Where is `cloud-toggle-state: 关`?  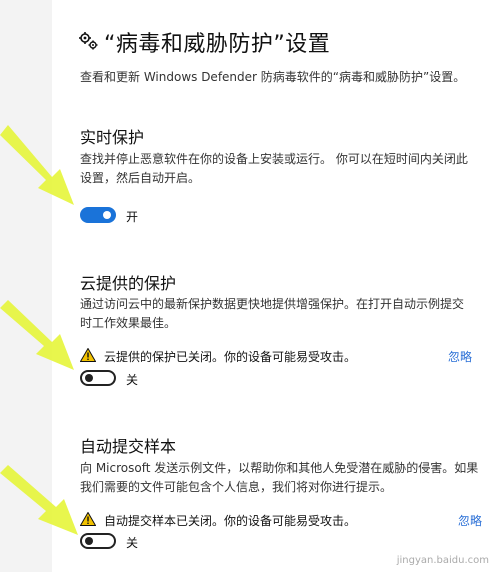
cloud-toggle-state: 关 is located at coordinates (132, 380).